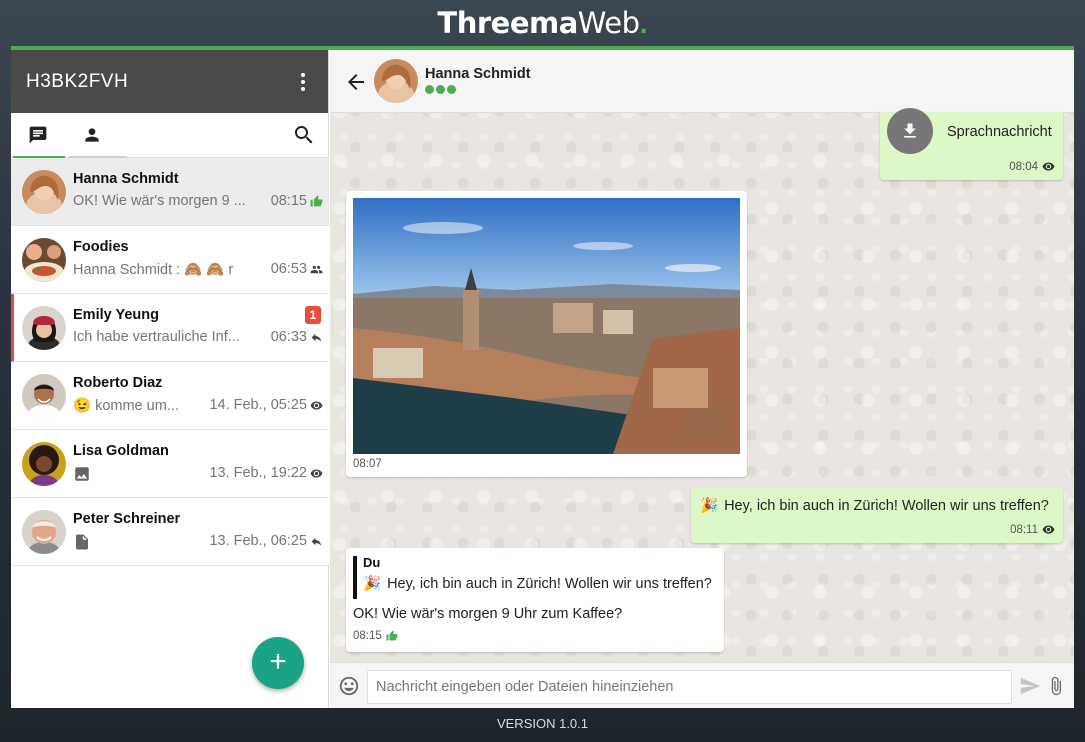  What do you see at coordinates (82, 542) in the screenshot?
I see `file-icon` at bounding box center [82, 542].